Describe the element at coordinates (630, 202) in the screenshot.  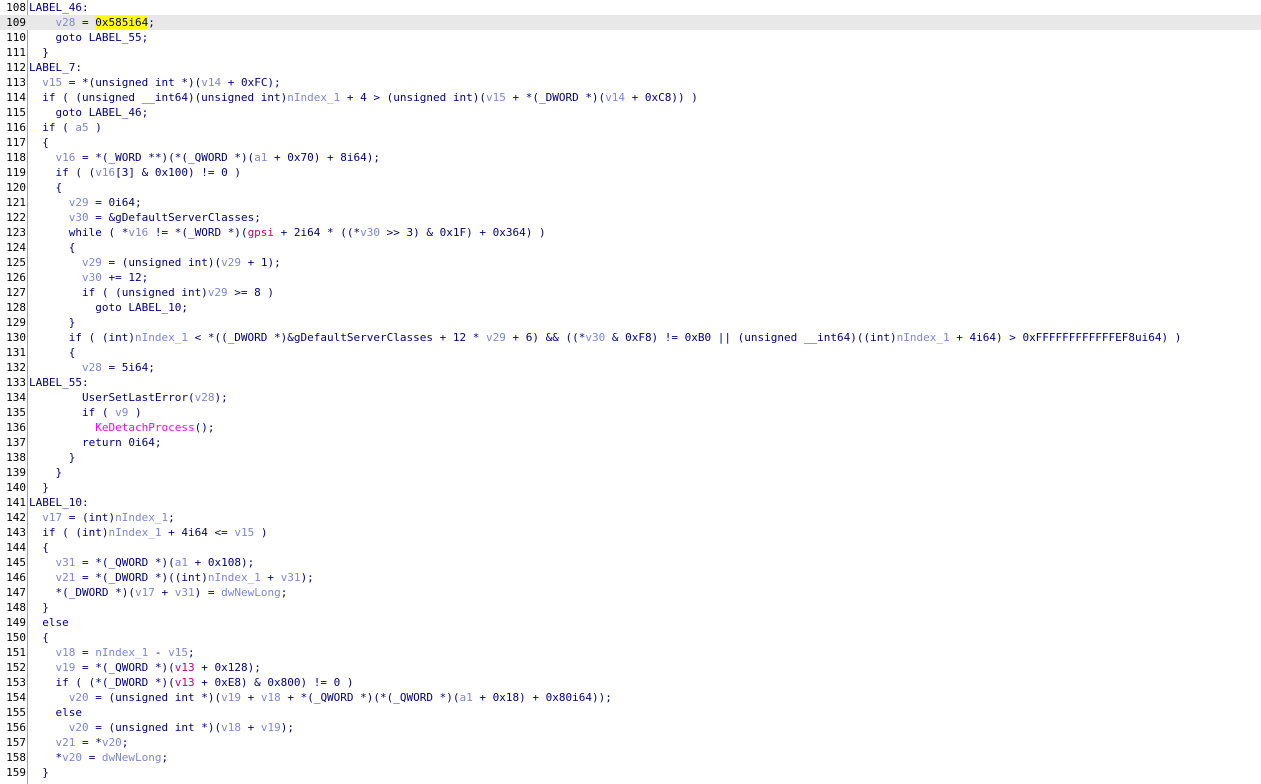
I see `code-line: 121 v29 = 0i64;` at that location.